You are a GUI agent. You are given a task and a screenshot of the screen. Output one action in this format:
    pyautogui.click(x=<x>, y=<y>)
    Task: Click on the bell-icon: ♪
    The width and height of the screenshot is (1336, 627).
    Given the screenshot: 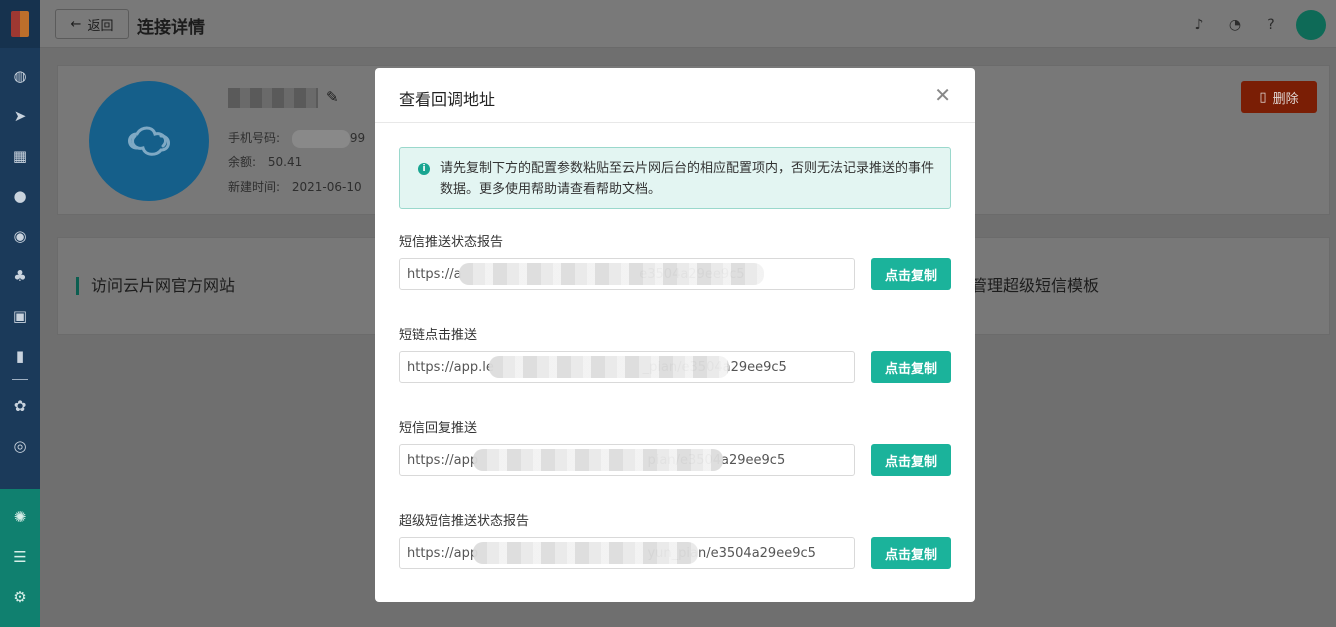 What is the action you would take?
    pyautogui.click(x=1199, y=25)
    